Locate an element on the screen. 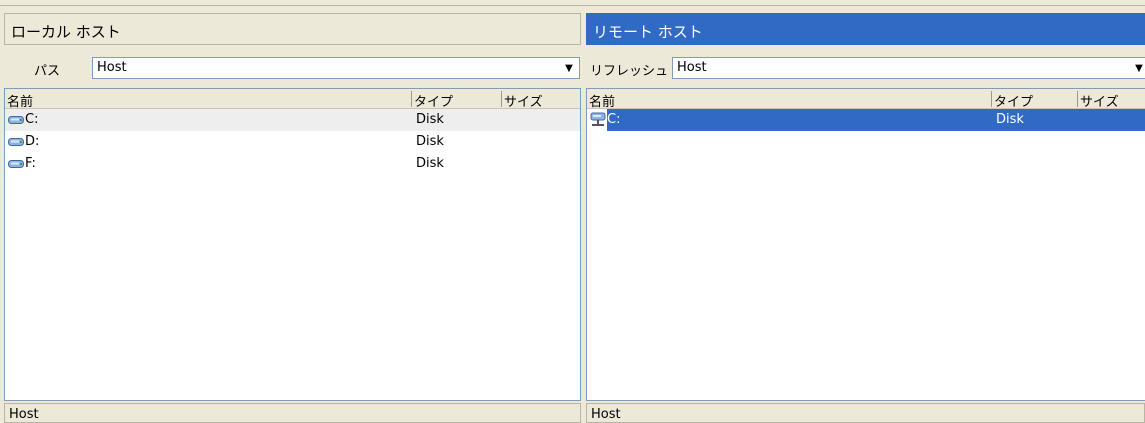  local-col-size: サイズ is located at coordinates (540, 100).